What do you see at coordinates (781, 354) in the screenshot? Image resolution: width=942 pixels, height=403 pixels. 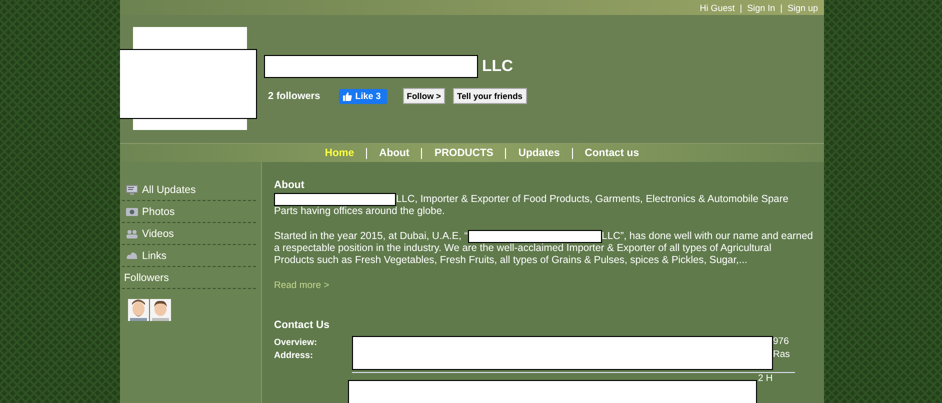 I see `field-value: Ras` at bounding box center [781, 354].